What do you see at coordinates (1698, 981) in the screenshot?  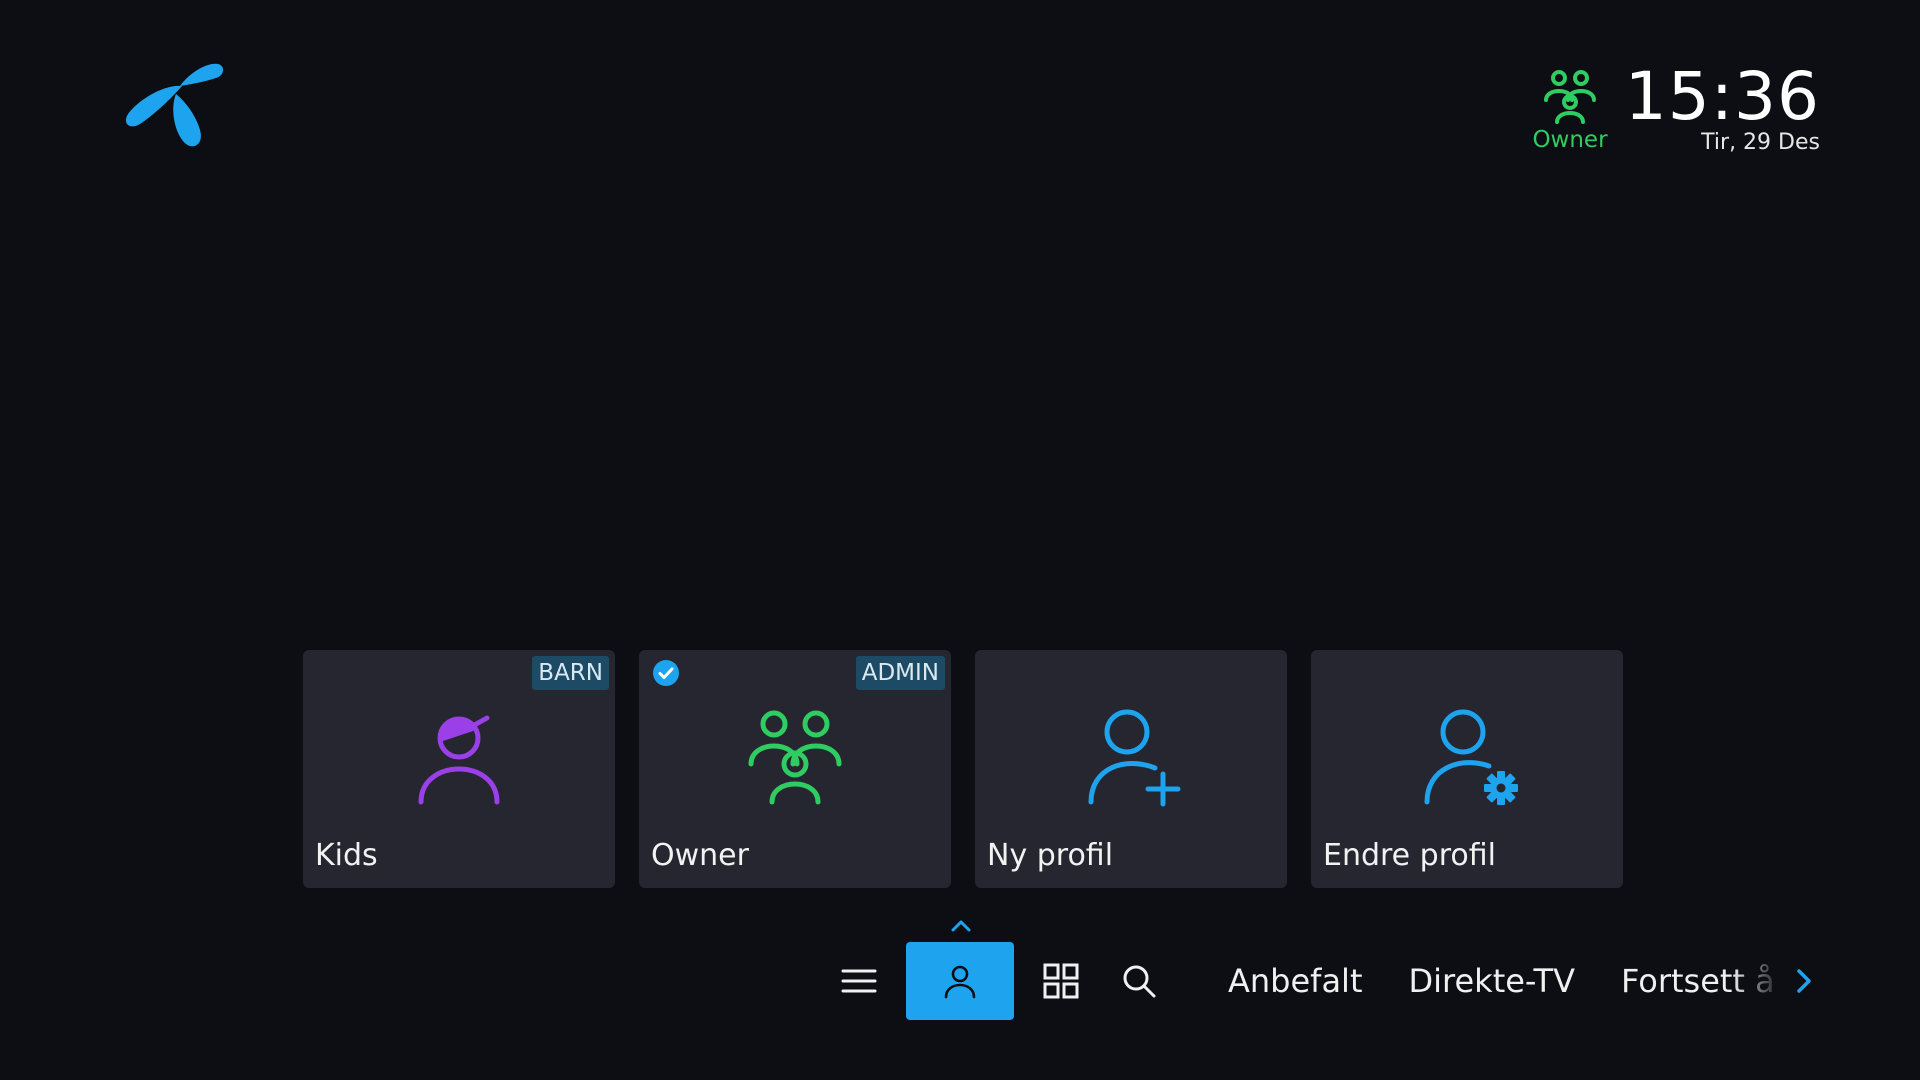 I see `nav-item-fortsett: Fortsett å` at bounding box center [1698, 981].